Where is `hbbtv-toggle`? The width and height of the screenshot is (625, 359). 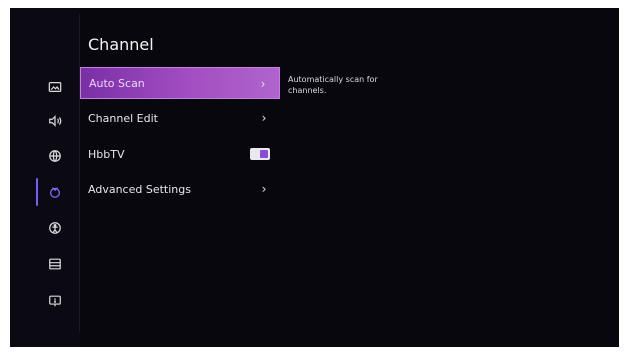
hbbtv-toggle is located at coordinates (260, 154).